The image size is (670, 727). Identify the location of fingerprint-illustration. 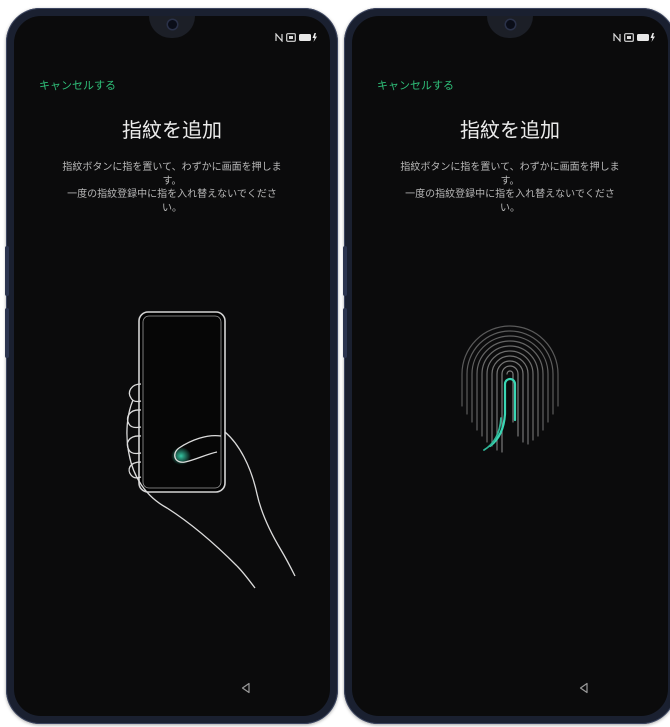
(510, 389).